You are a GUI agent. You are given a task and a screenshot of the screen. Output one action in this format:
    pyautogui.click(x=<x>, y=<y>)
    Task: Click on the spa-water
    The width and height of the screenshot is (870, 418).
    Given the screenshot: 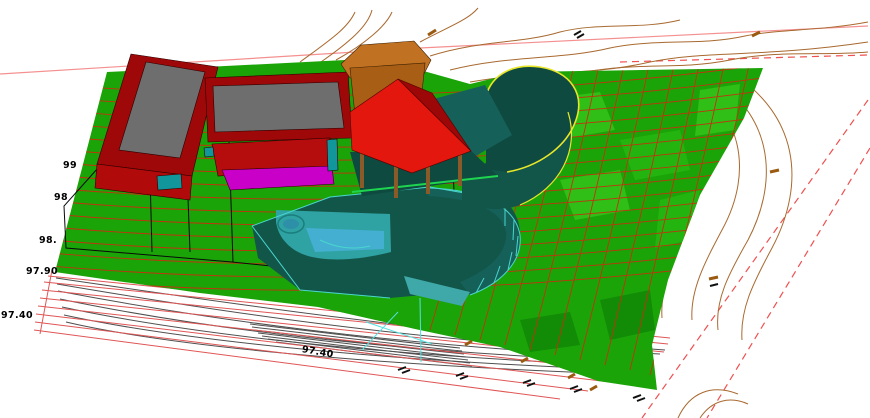 What is the action you would take?
    pyautogui.click(x=291, y=224)
    